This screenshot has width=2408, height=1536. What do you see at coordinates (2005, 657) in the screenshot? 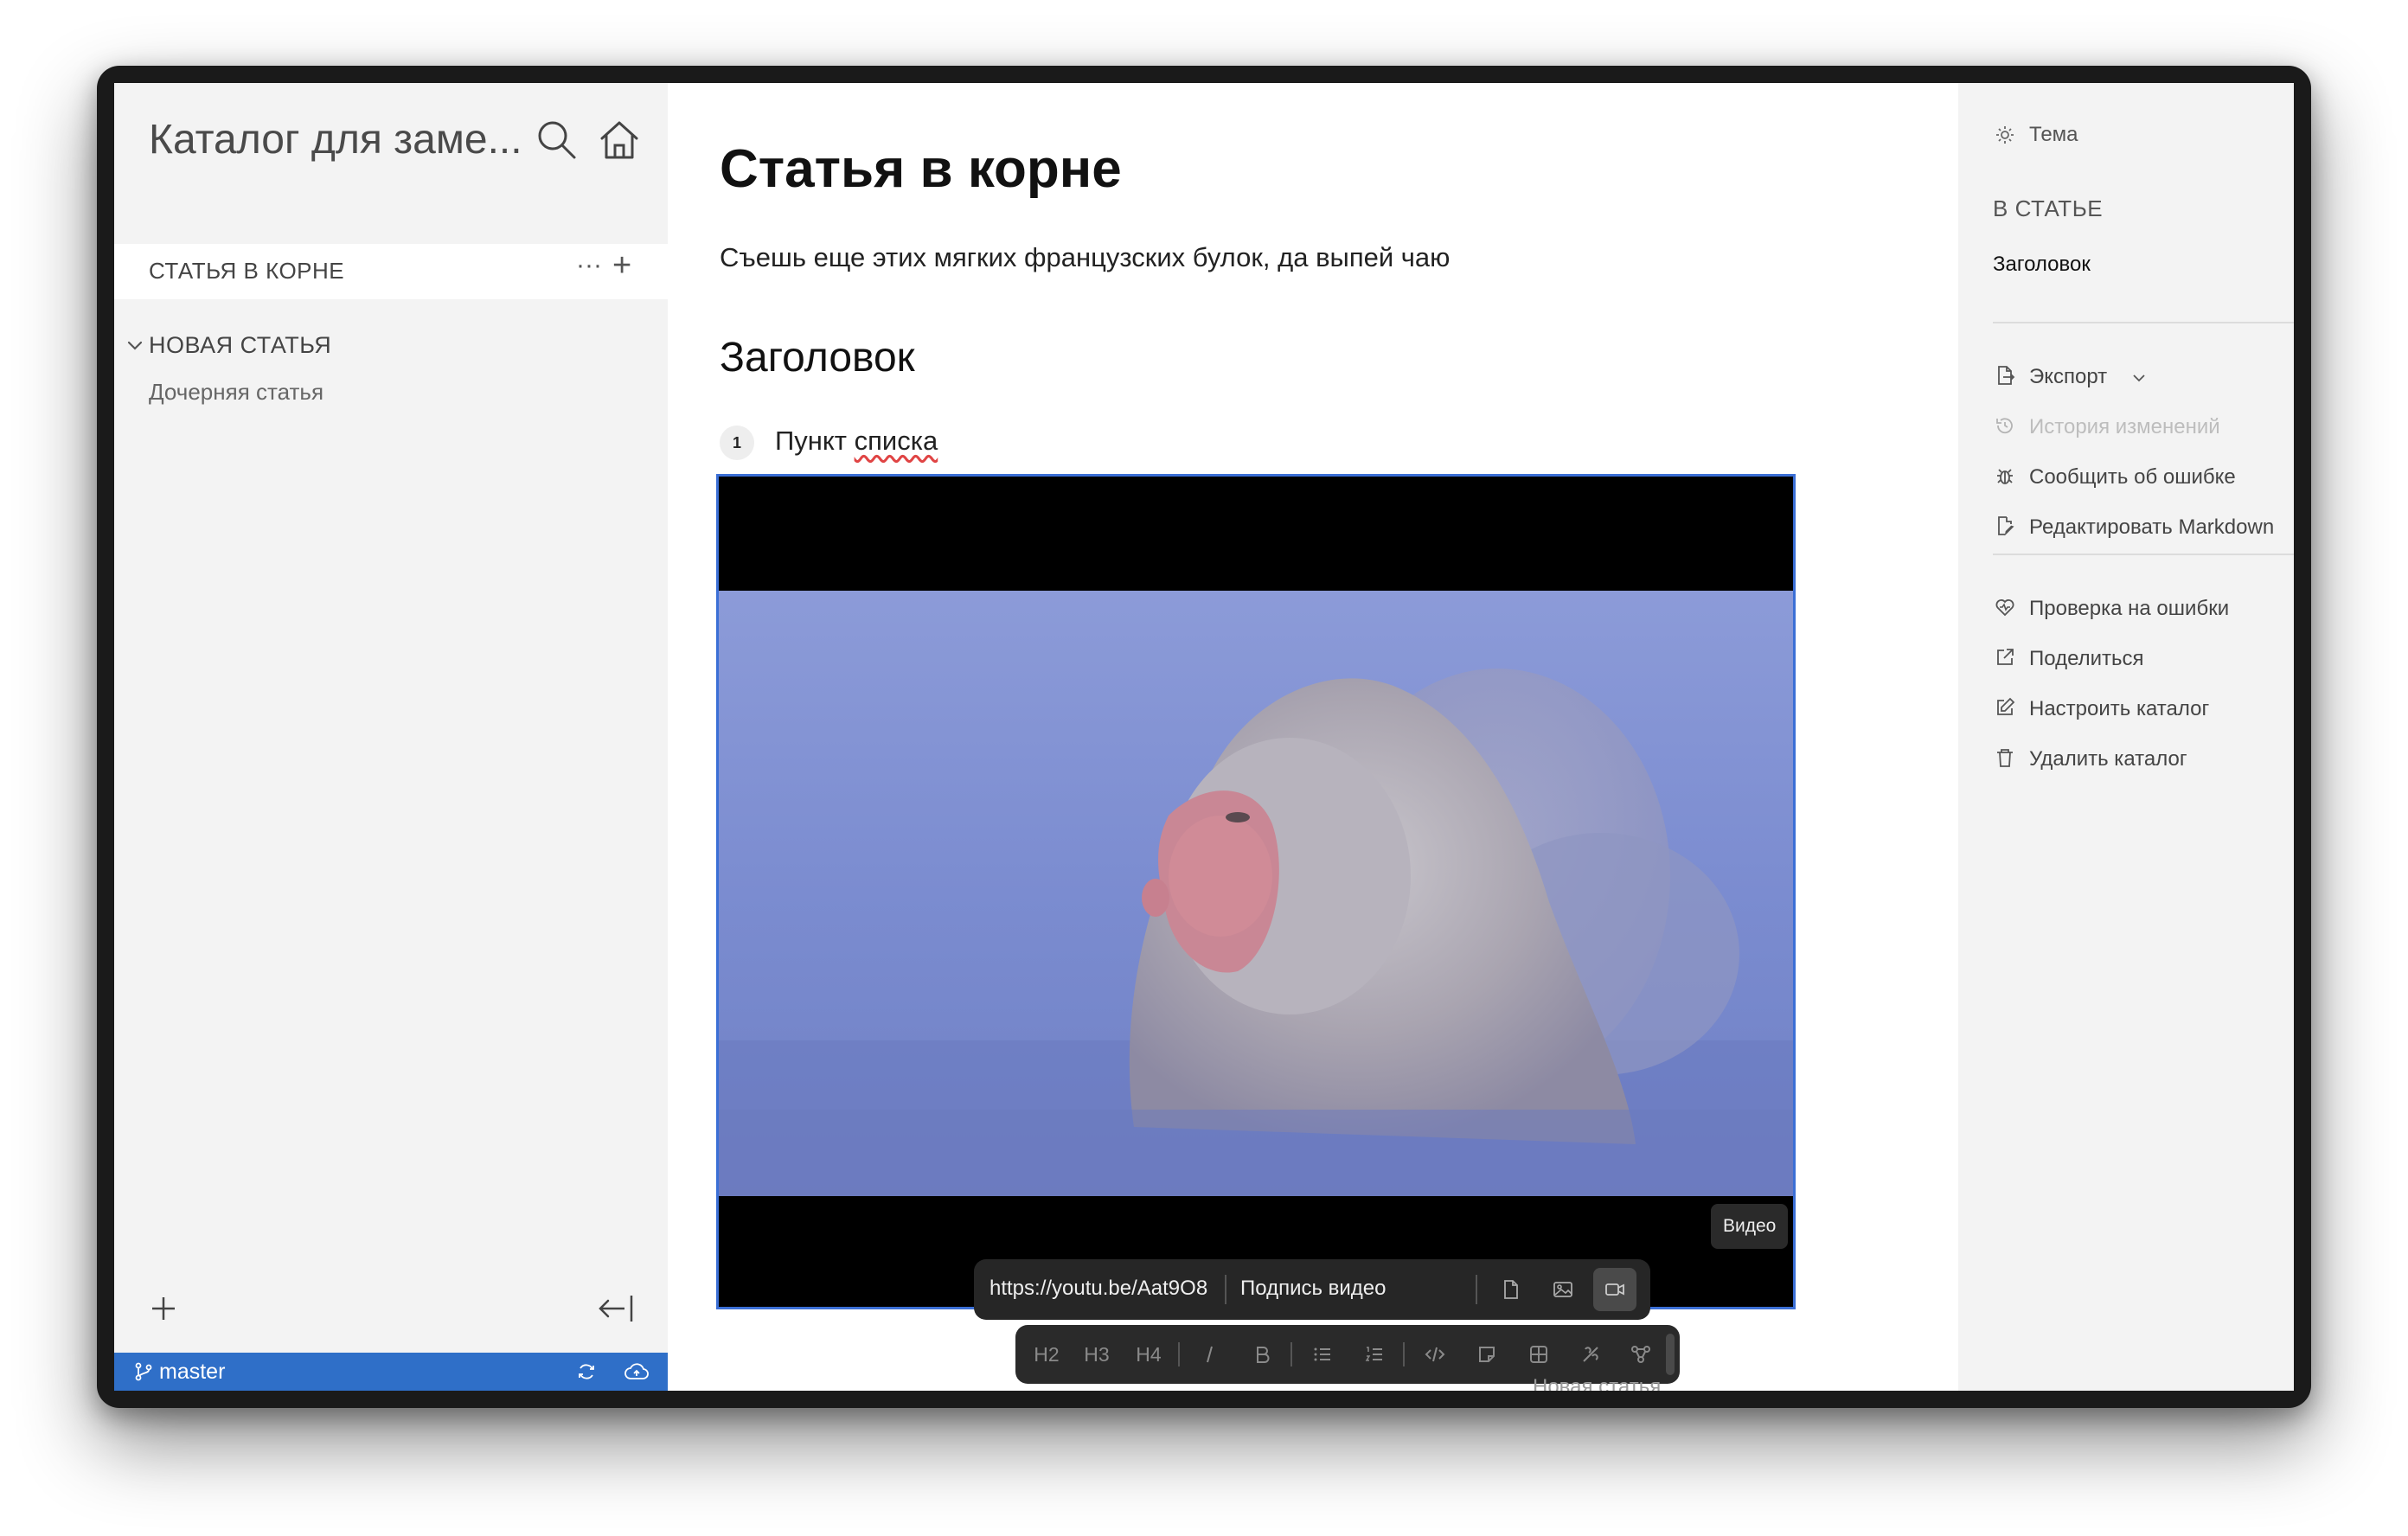
I see `share-icon` at bounding box center [2005, 657].